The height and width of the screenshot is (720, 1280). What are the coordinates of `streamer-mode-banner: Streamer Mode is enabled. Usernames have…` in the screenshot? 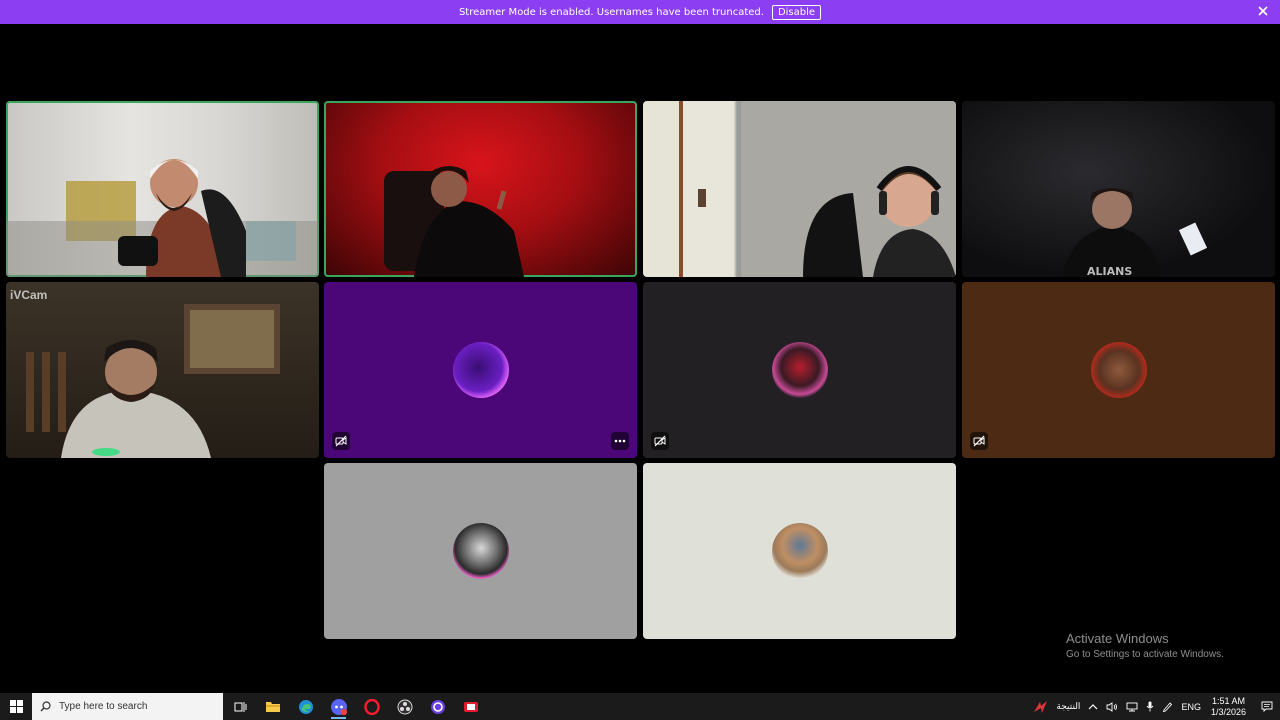 It's located at (640, 12).